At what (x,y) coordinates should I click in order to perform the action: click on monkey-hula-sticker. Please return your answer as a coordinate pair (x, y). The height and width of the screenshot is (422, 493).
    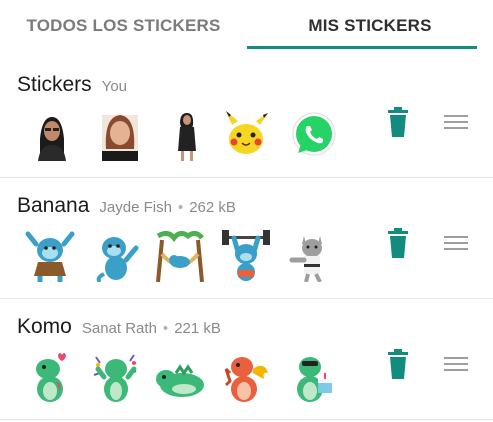
    Looking at the image, I should click on (50, 256).